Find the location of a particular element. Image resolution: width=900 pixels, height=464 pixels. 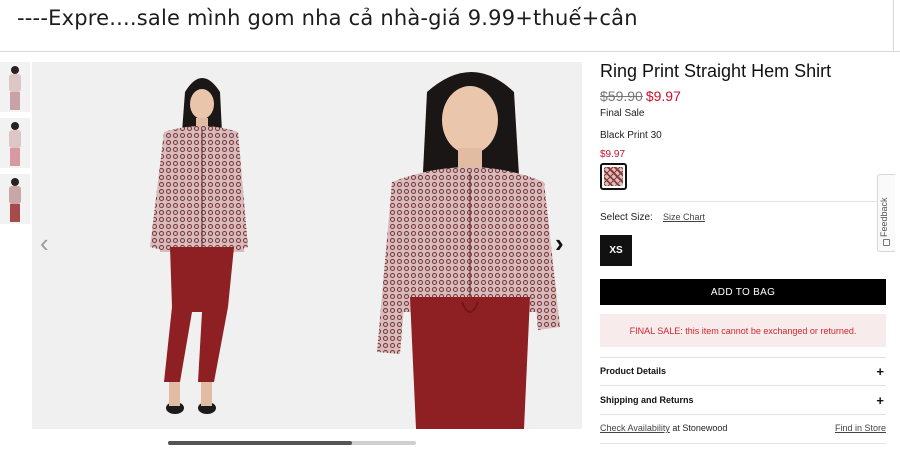

gallery-scrollbar is located at coordinates (292, 443).